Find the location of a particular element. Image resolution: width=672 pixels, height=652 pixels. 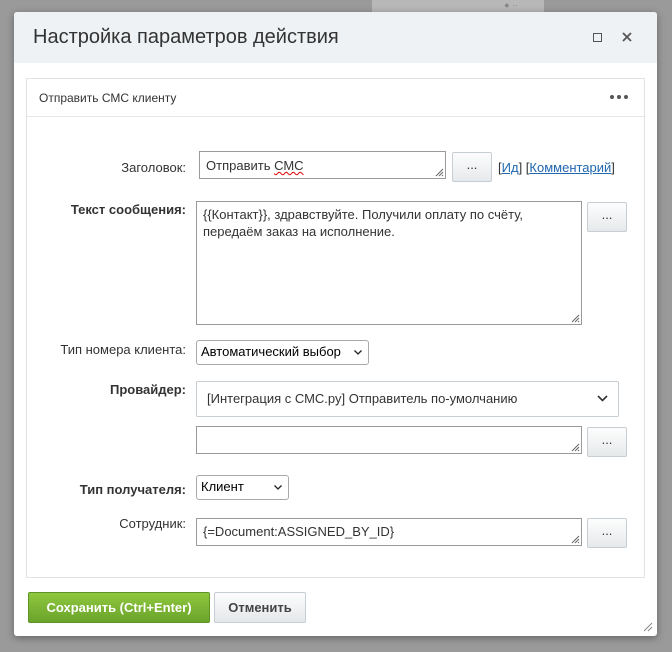

message-label: Текст сообщения: is located at coordinates (128, 209).